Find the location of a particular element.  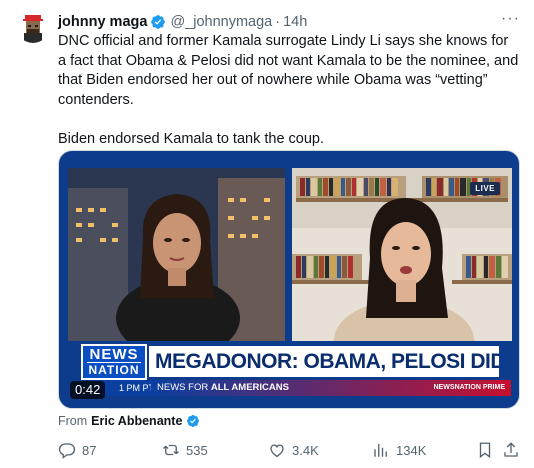

source-attribution: From Eric Abbenante is located at coordinates (131, 421).